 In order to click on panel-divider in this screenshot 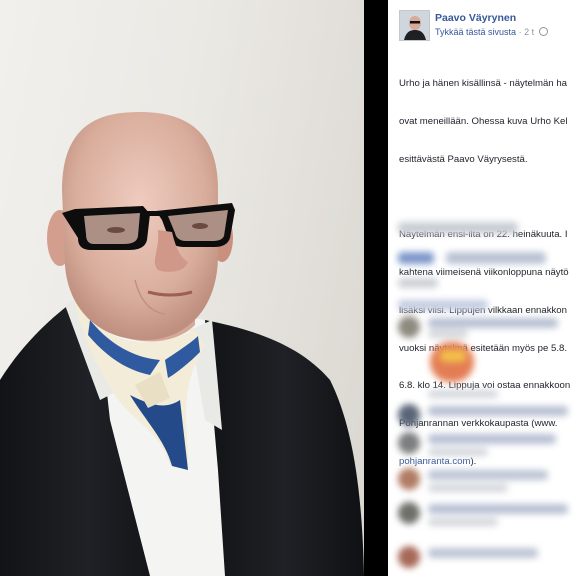, I will do `click(376, 288)`.